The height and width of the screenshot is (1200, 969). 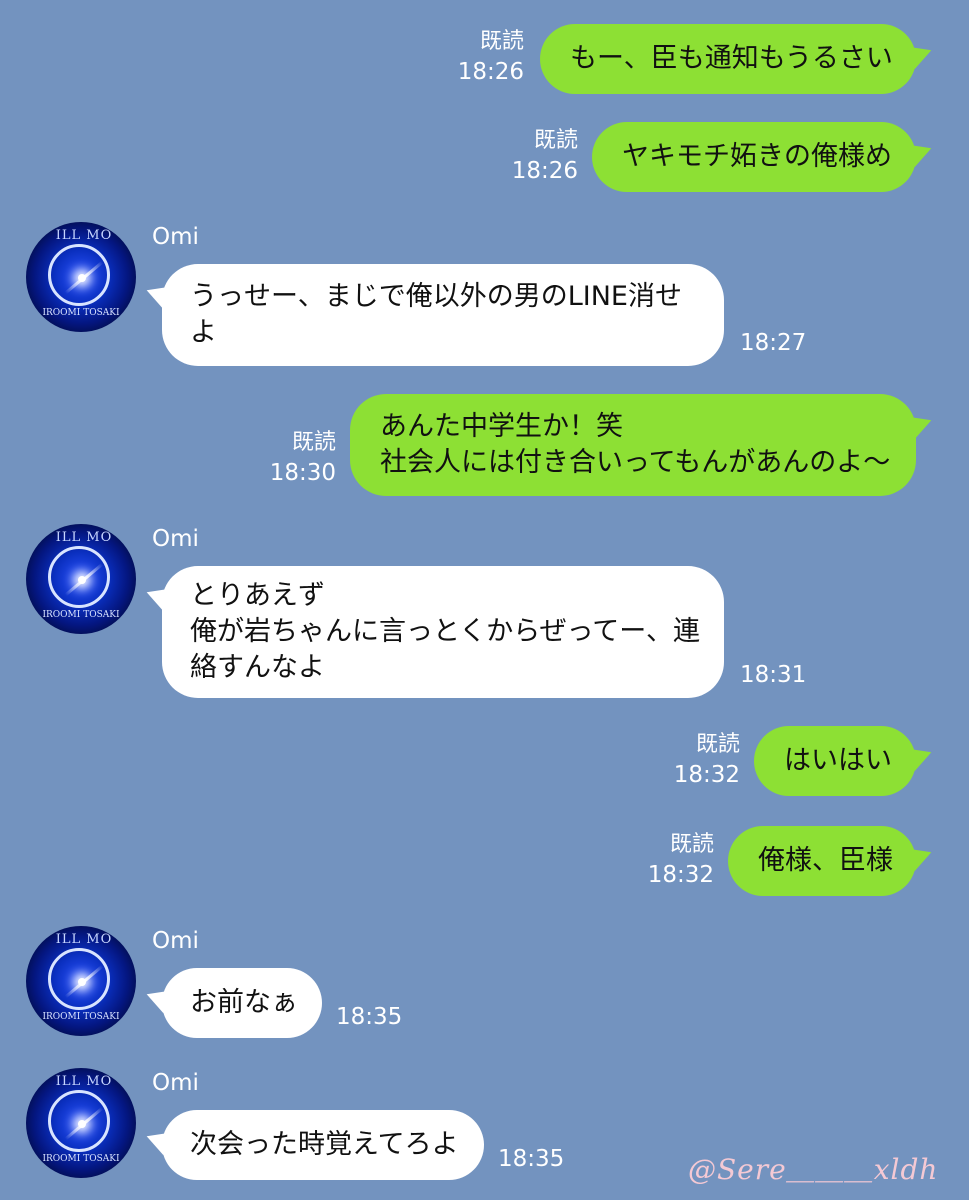 I want to click on message-text-line: 社会人には付き合いってもんがあんのよ〜, so click(x=635, y=462).